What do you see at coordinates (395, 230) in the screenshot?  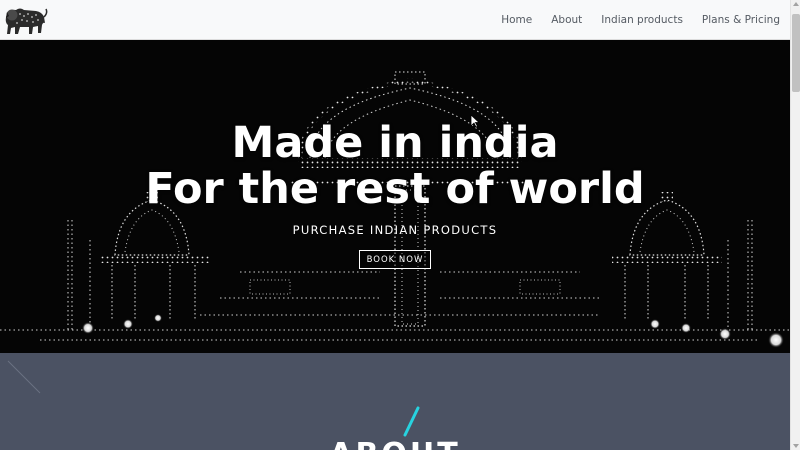 I see `hero-subtitle: PURCHASE INDIAN PRODUCTS` at bounding box center [395, 230].